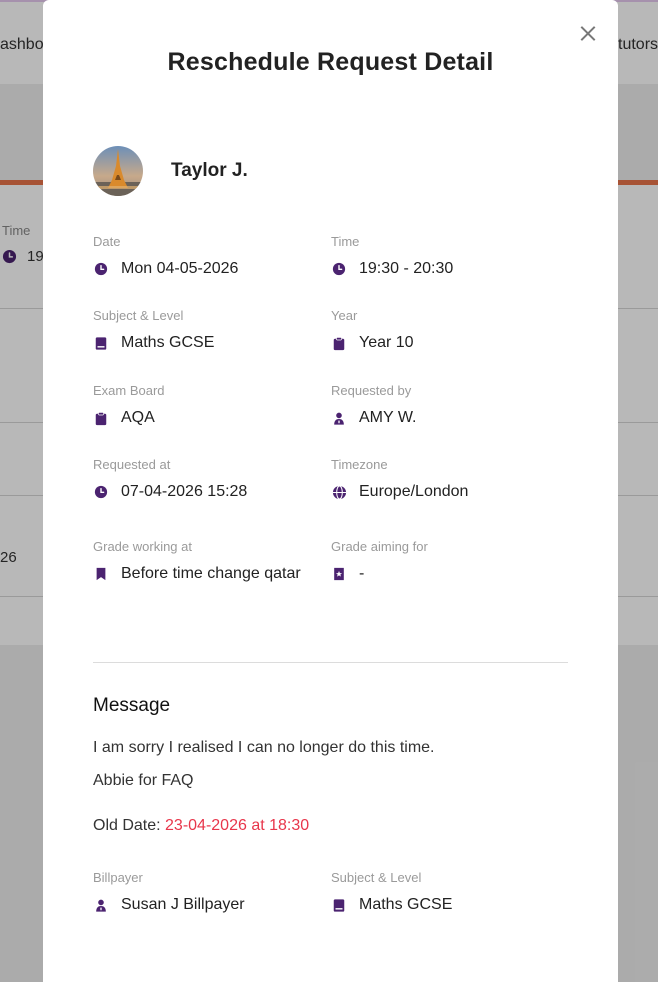  I want to click on tutor-avatar, so click(118, 171).